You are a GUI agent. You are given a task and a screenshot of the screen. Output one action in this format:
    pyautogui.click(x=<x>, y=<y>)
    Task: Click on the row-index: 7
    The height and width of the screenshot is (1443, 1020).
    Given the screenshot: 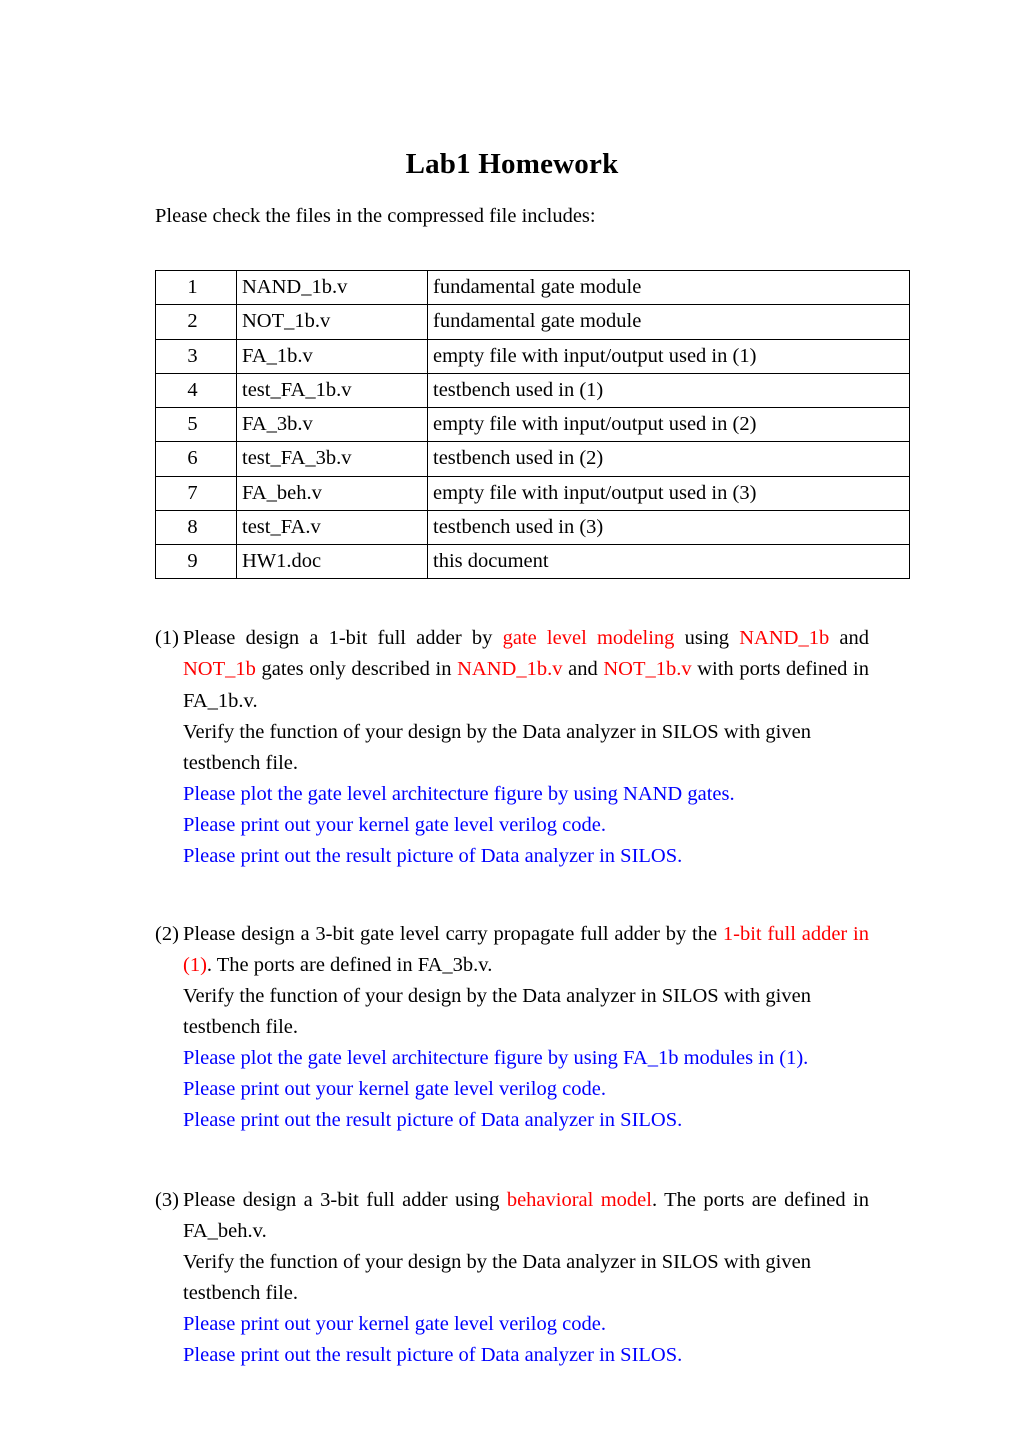 What is the action you would take?
    pyautogui.click(x=196, y=493)
    